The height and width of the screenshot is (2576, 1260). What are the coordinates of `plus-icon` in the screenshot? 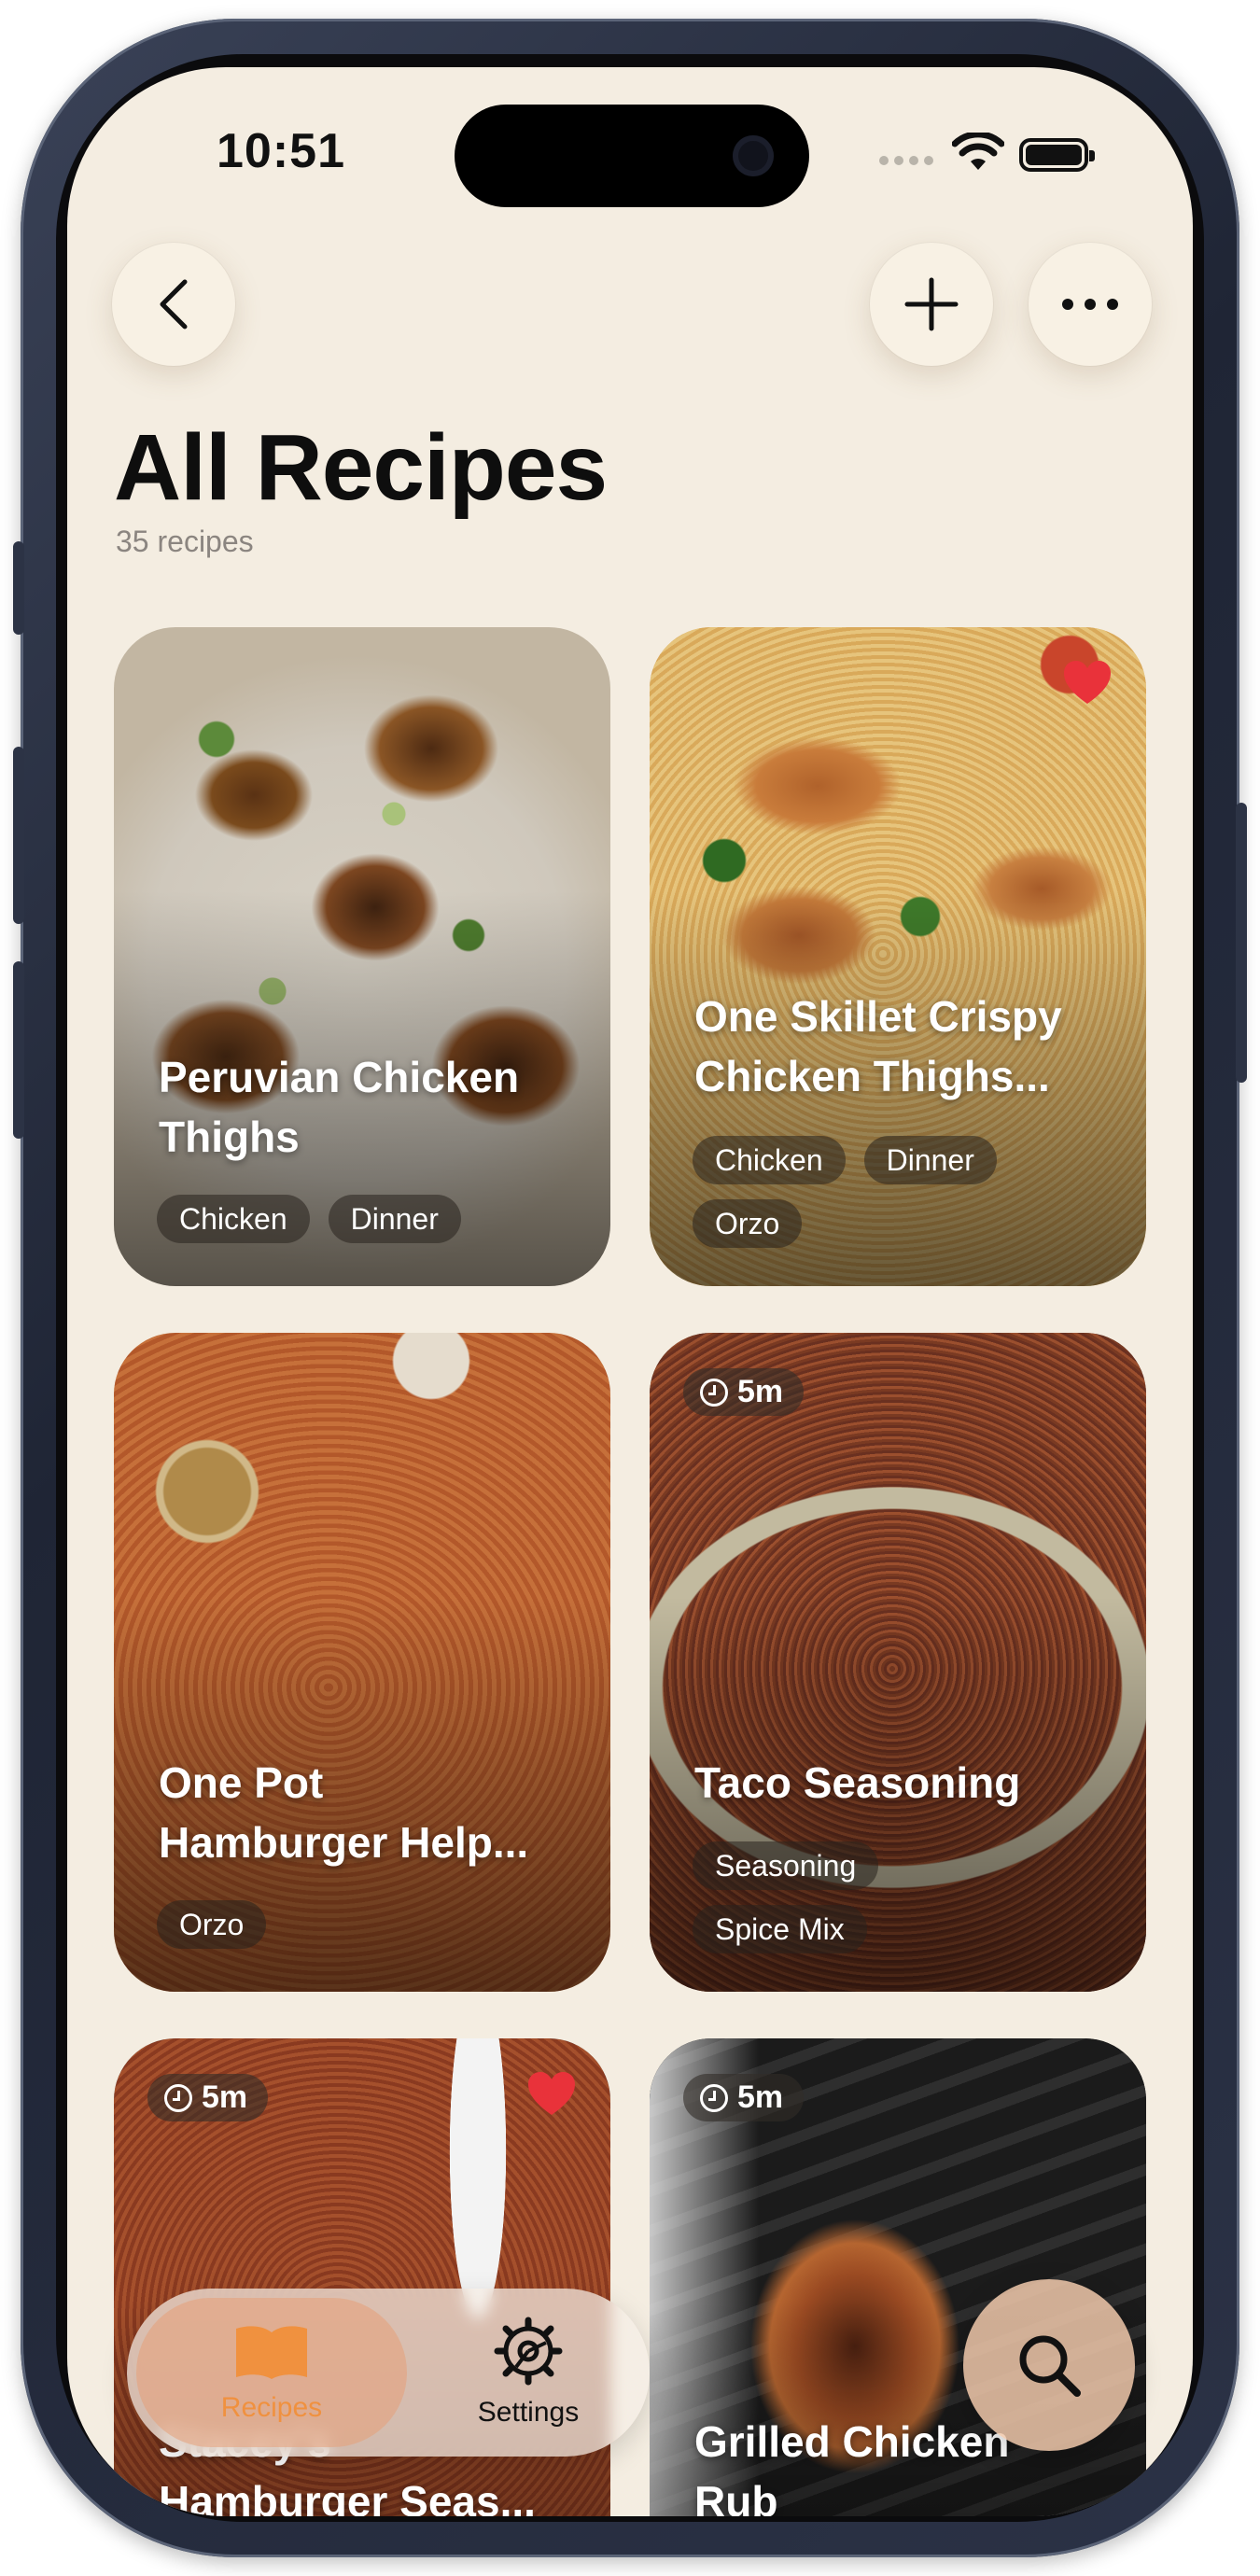 It's located at (931, 304).